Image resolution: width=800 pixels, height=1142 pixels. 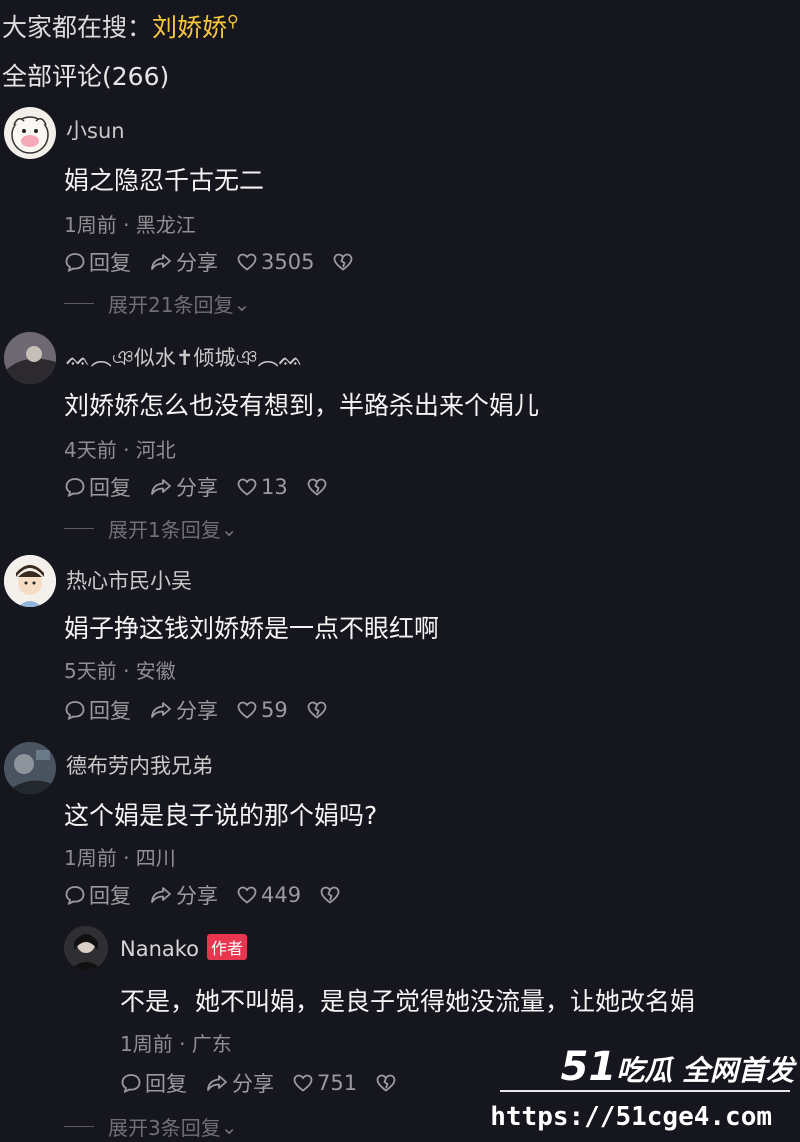 I want to click on like-button: 751, so click(x=324, y=1083).